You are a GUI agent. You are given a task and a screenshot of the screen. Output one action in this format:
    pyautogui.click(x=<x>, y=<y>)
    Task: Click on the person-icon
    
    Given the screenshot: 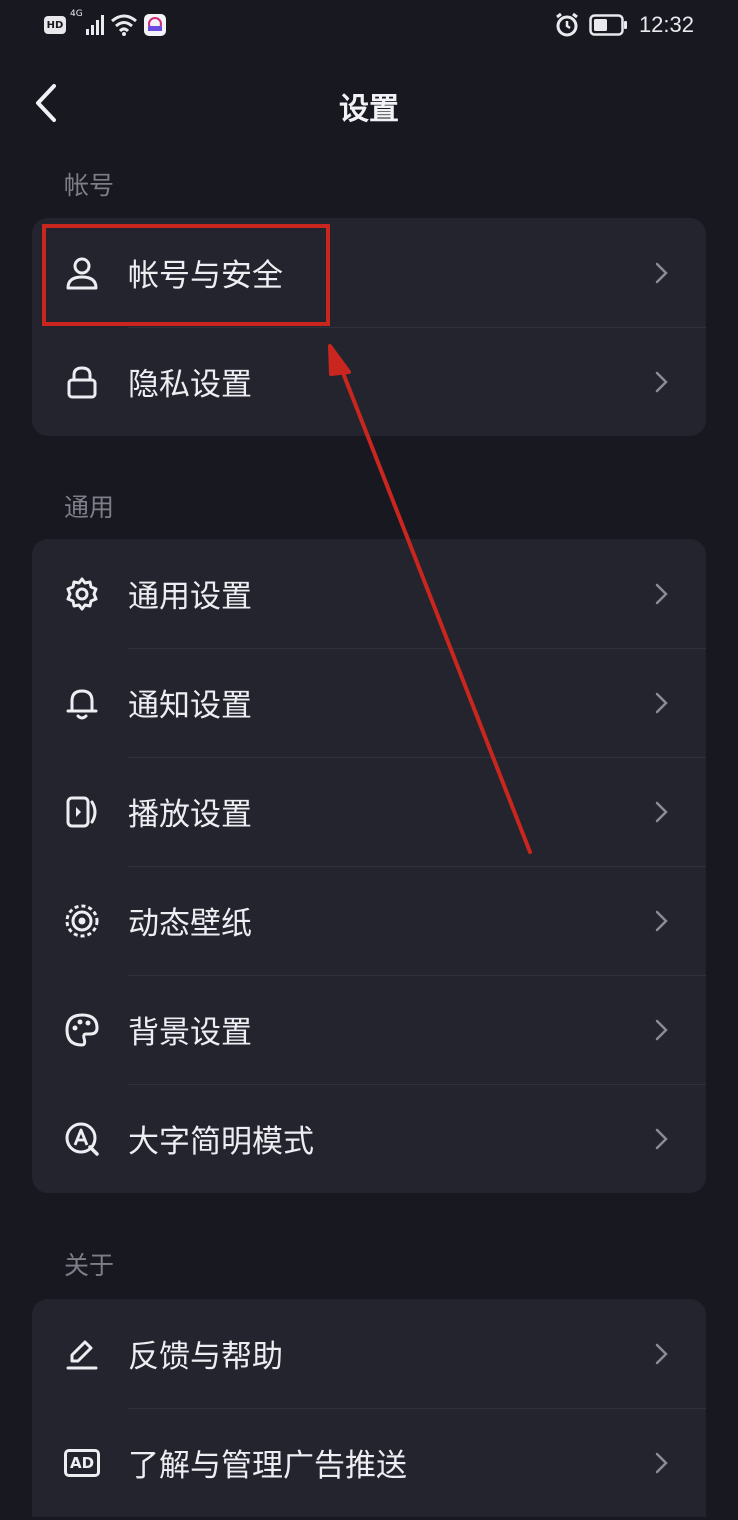 What is the action you would take?
    pyautogui.click(x=82, y=273)
    